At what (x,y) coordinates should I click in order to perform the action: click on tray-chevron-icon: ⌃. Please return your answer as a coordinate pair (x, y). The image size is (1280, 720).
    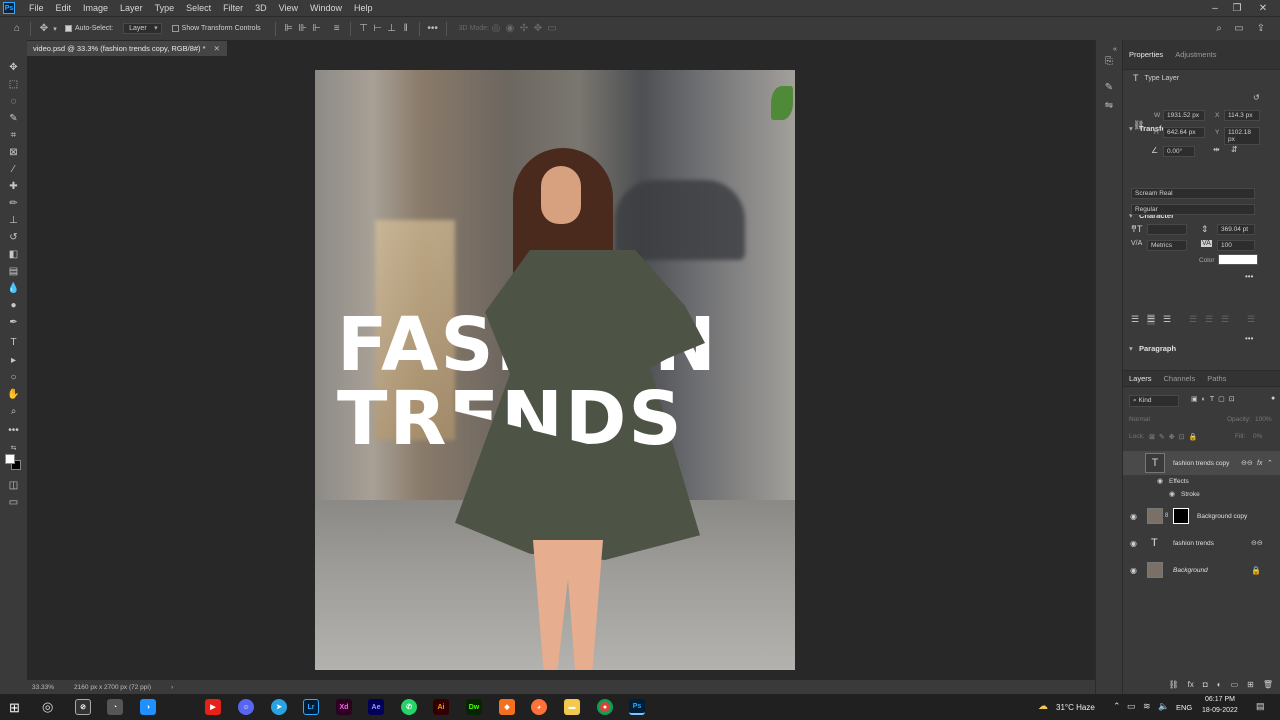
    Looking at the image, I should click on (1117, 706).